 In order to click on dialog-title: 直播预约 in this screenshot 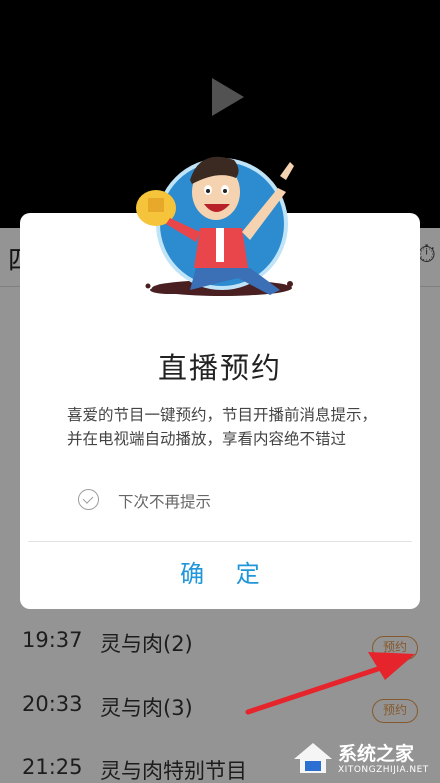, I will do `click(219, 368)`.